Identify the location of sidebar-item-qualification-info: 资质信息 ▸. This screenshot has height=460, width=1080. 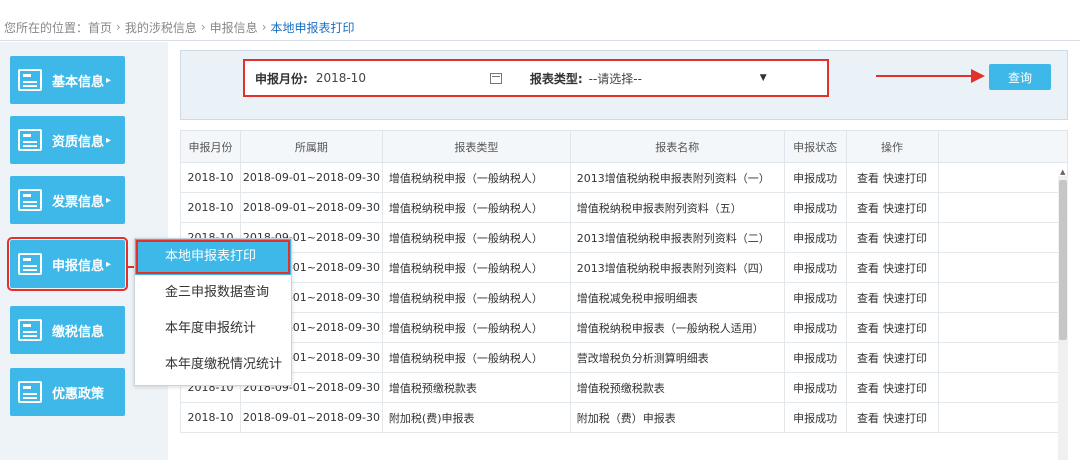
(67, 140).